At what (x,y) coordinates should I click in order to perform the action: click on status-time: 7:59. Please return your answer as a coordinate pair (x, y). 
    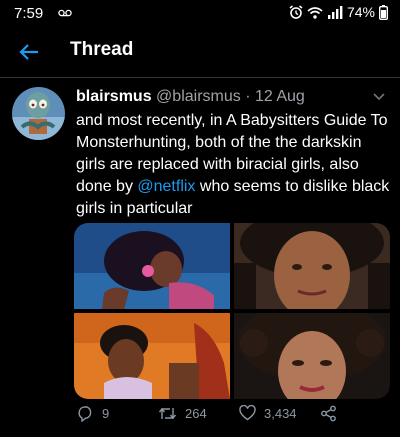
    Looking at the image, I should click on (29, 13).